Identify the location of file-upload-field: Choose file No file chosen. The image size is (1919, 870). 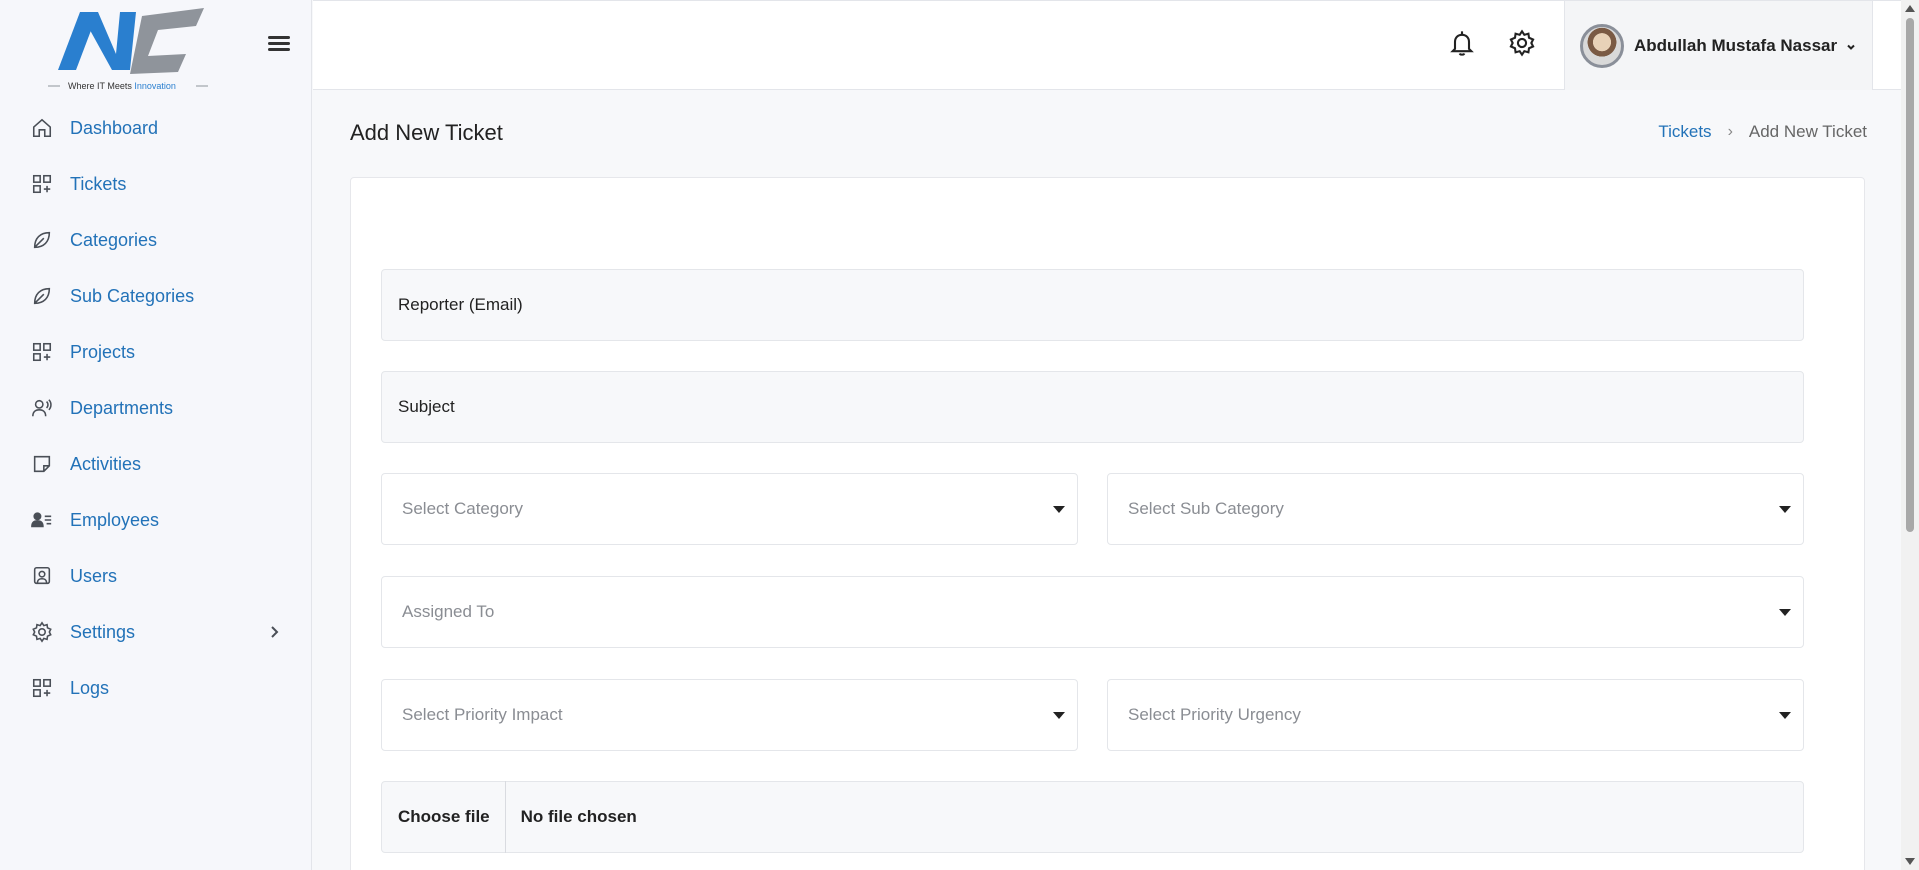
(1092, 817).